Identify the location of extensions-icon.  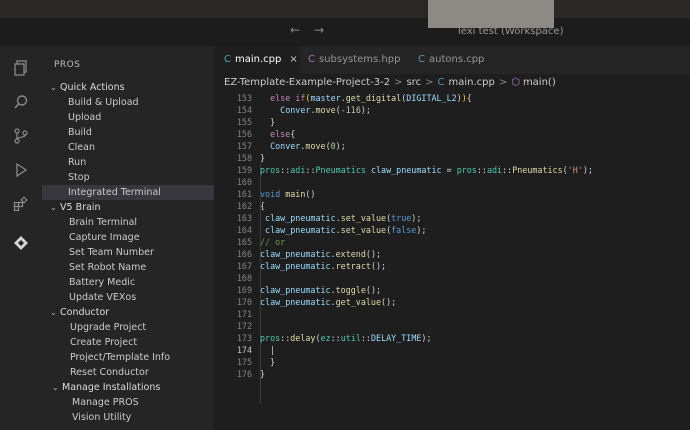
(21, 205).